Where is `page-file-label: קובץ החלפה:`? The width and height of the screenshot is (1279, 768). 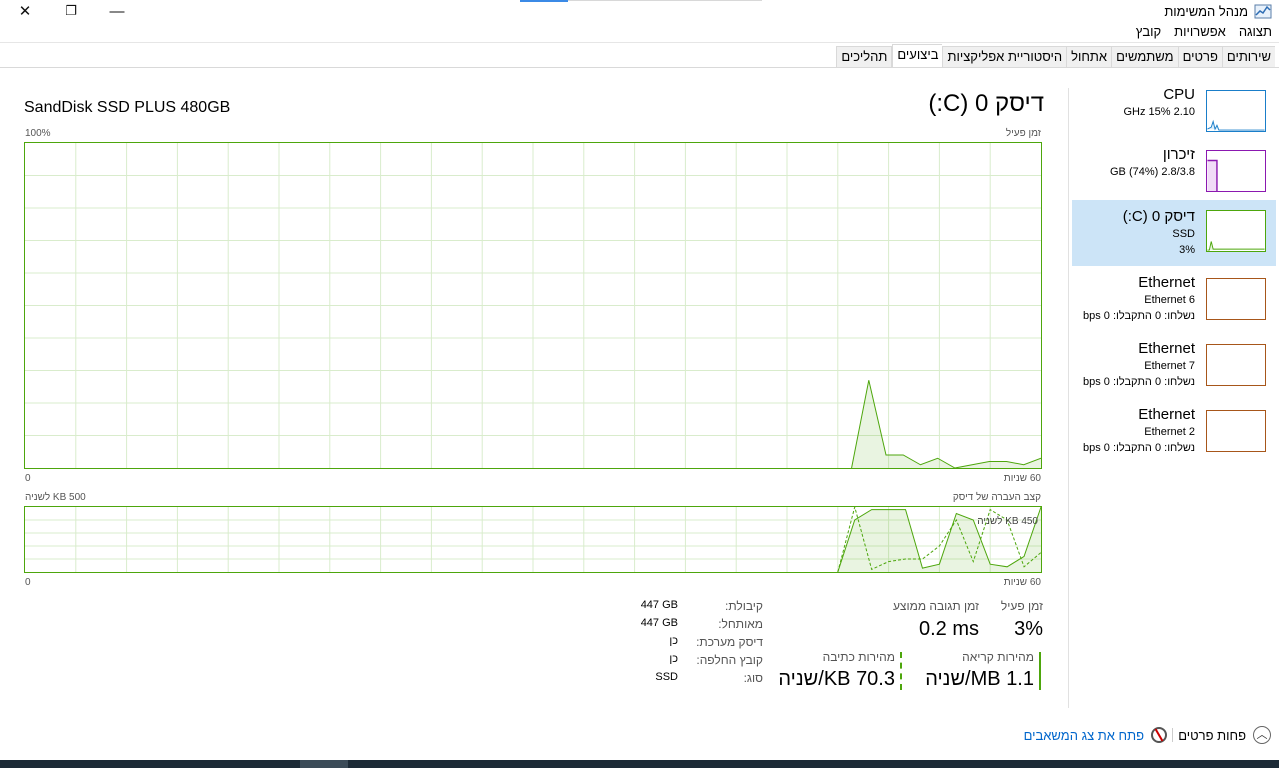 page-file-label: קובץ החלפה: is located at coordinates (729, 660).